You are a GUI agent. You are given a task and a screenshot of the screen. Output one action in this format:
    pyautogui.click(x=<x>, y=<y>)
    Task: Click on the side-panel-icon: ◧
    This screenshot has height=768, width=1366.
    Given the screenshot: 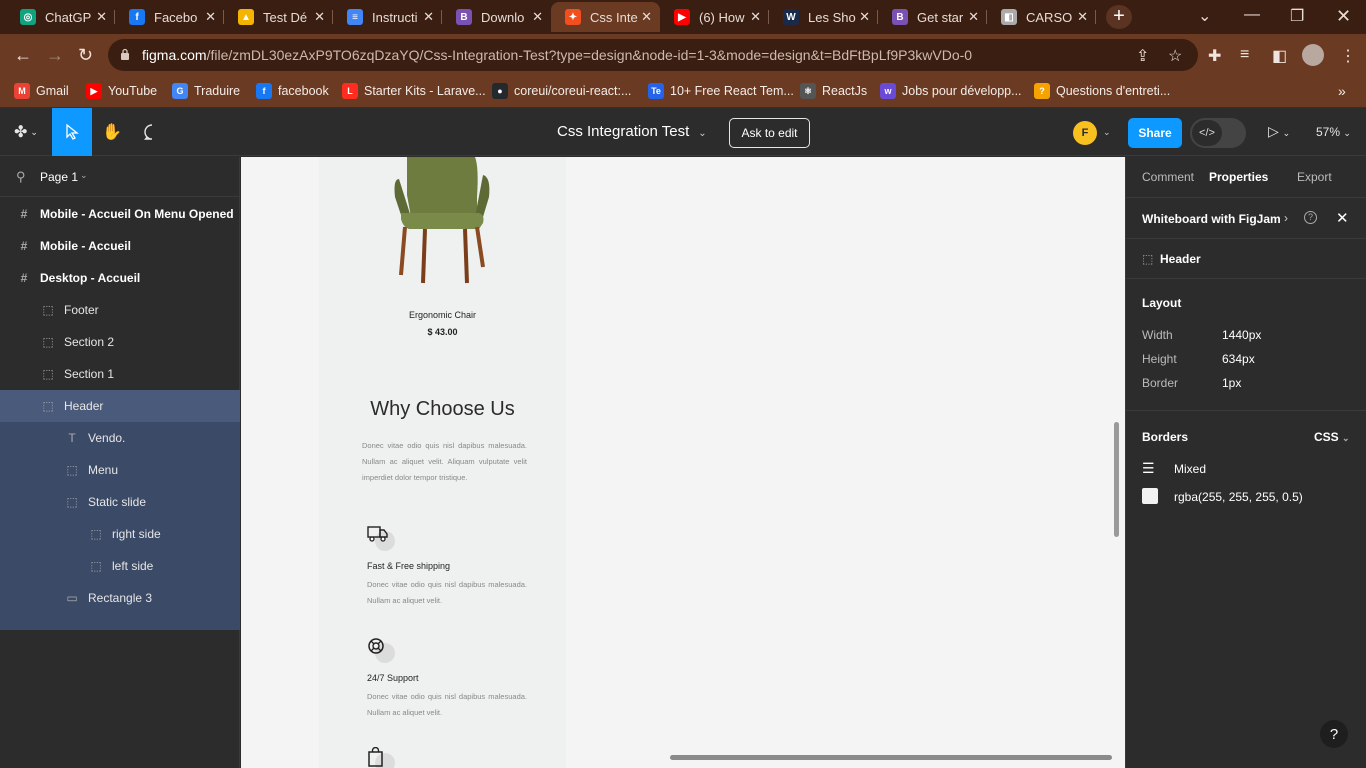 What is the action you would take?
    pyautogui.click(x=1279, y=56)
    